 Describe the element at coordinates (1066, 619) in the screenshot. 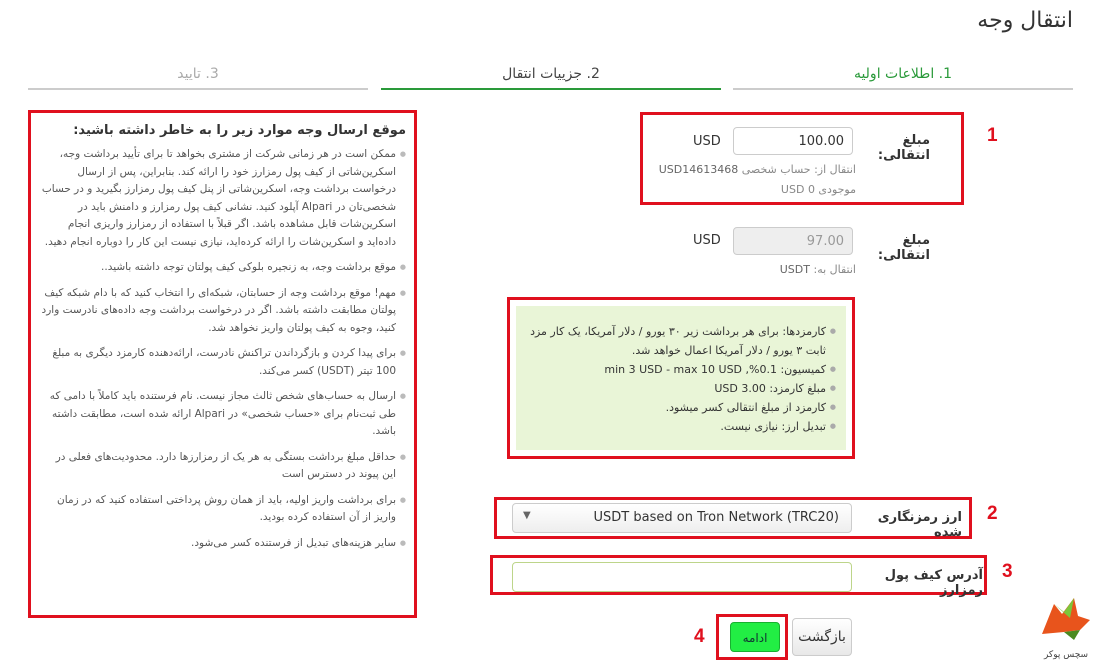

I see `wolf-logo-icon` at that location.